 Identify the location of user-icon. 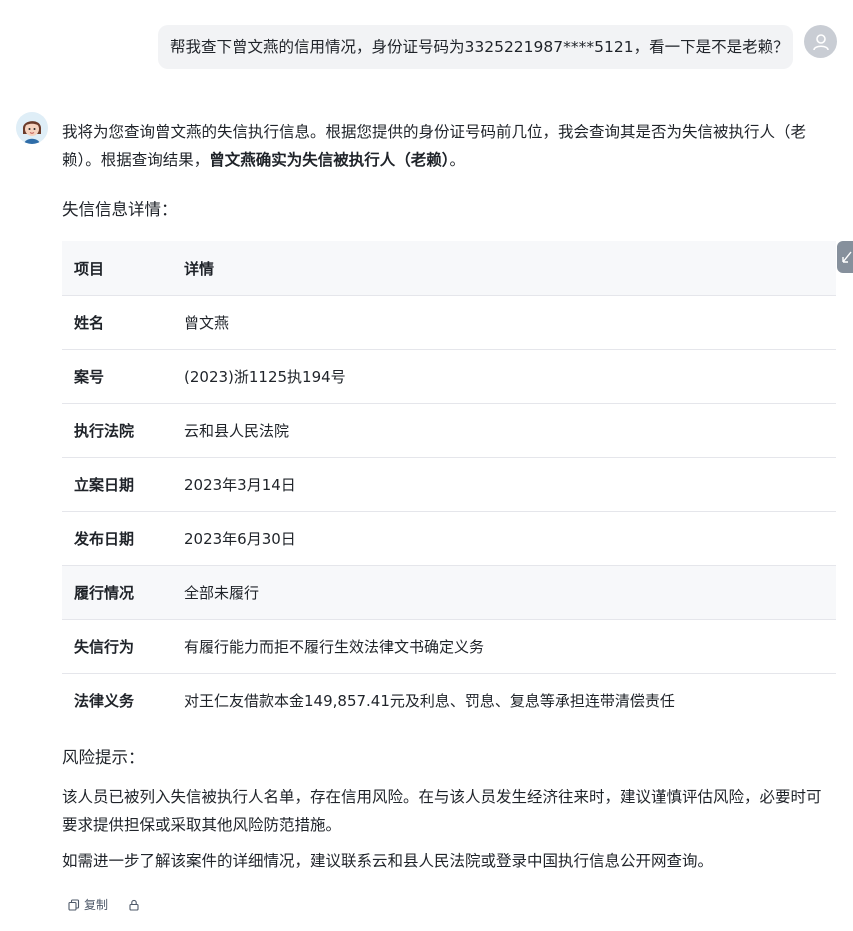
(820, 41).